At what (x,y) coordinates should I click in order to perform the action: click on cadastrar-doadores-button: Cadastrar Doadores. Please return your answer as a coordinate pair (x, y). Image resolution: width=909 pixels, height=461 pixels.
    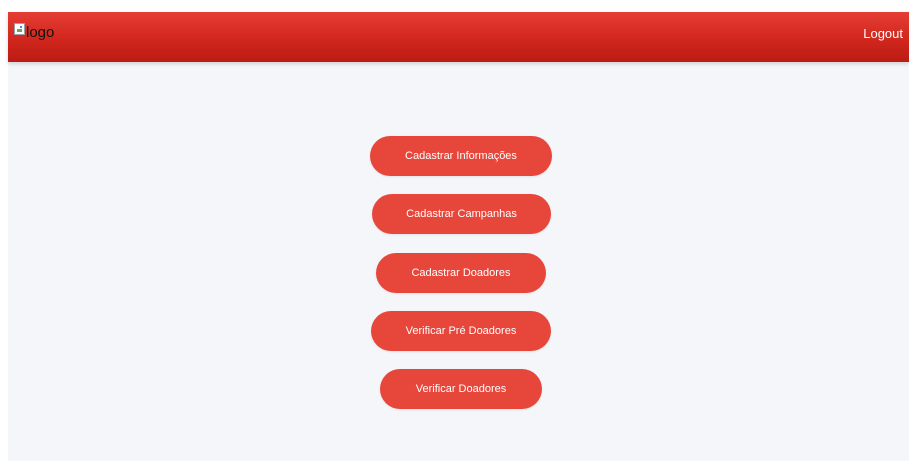
    Looking at the image, I should click on (461, 273).